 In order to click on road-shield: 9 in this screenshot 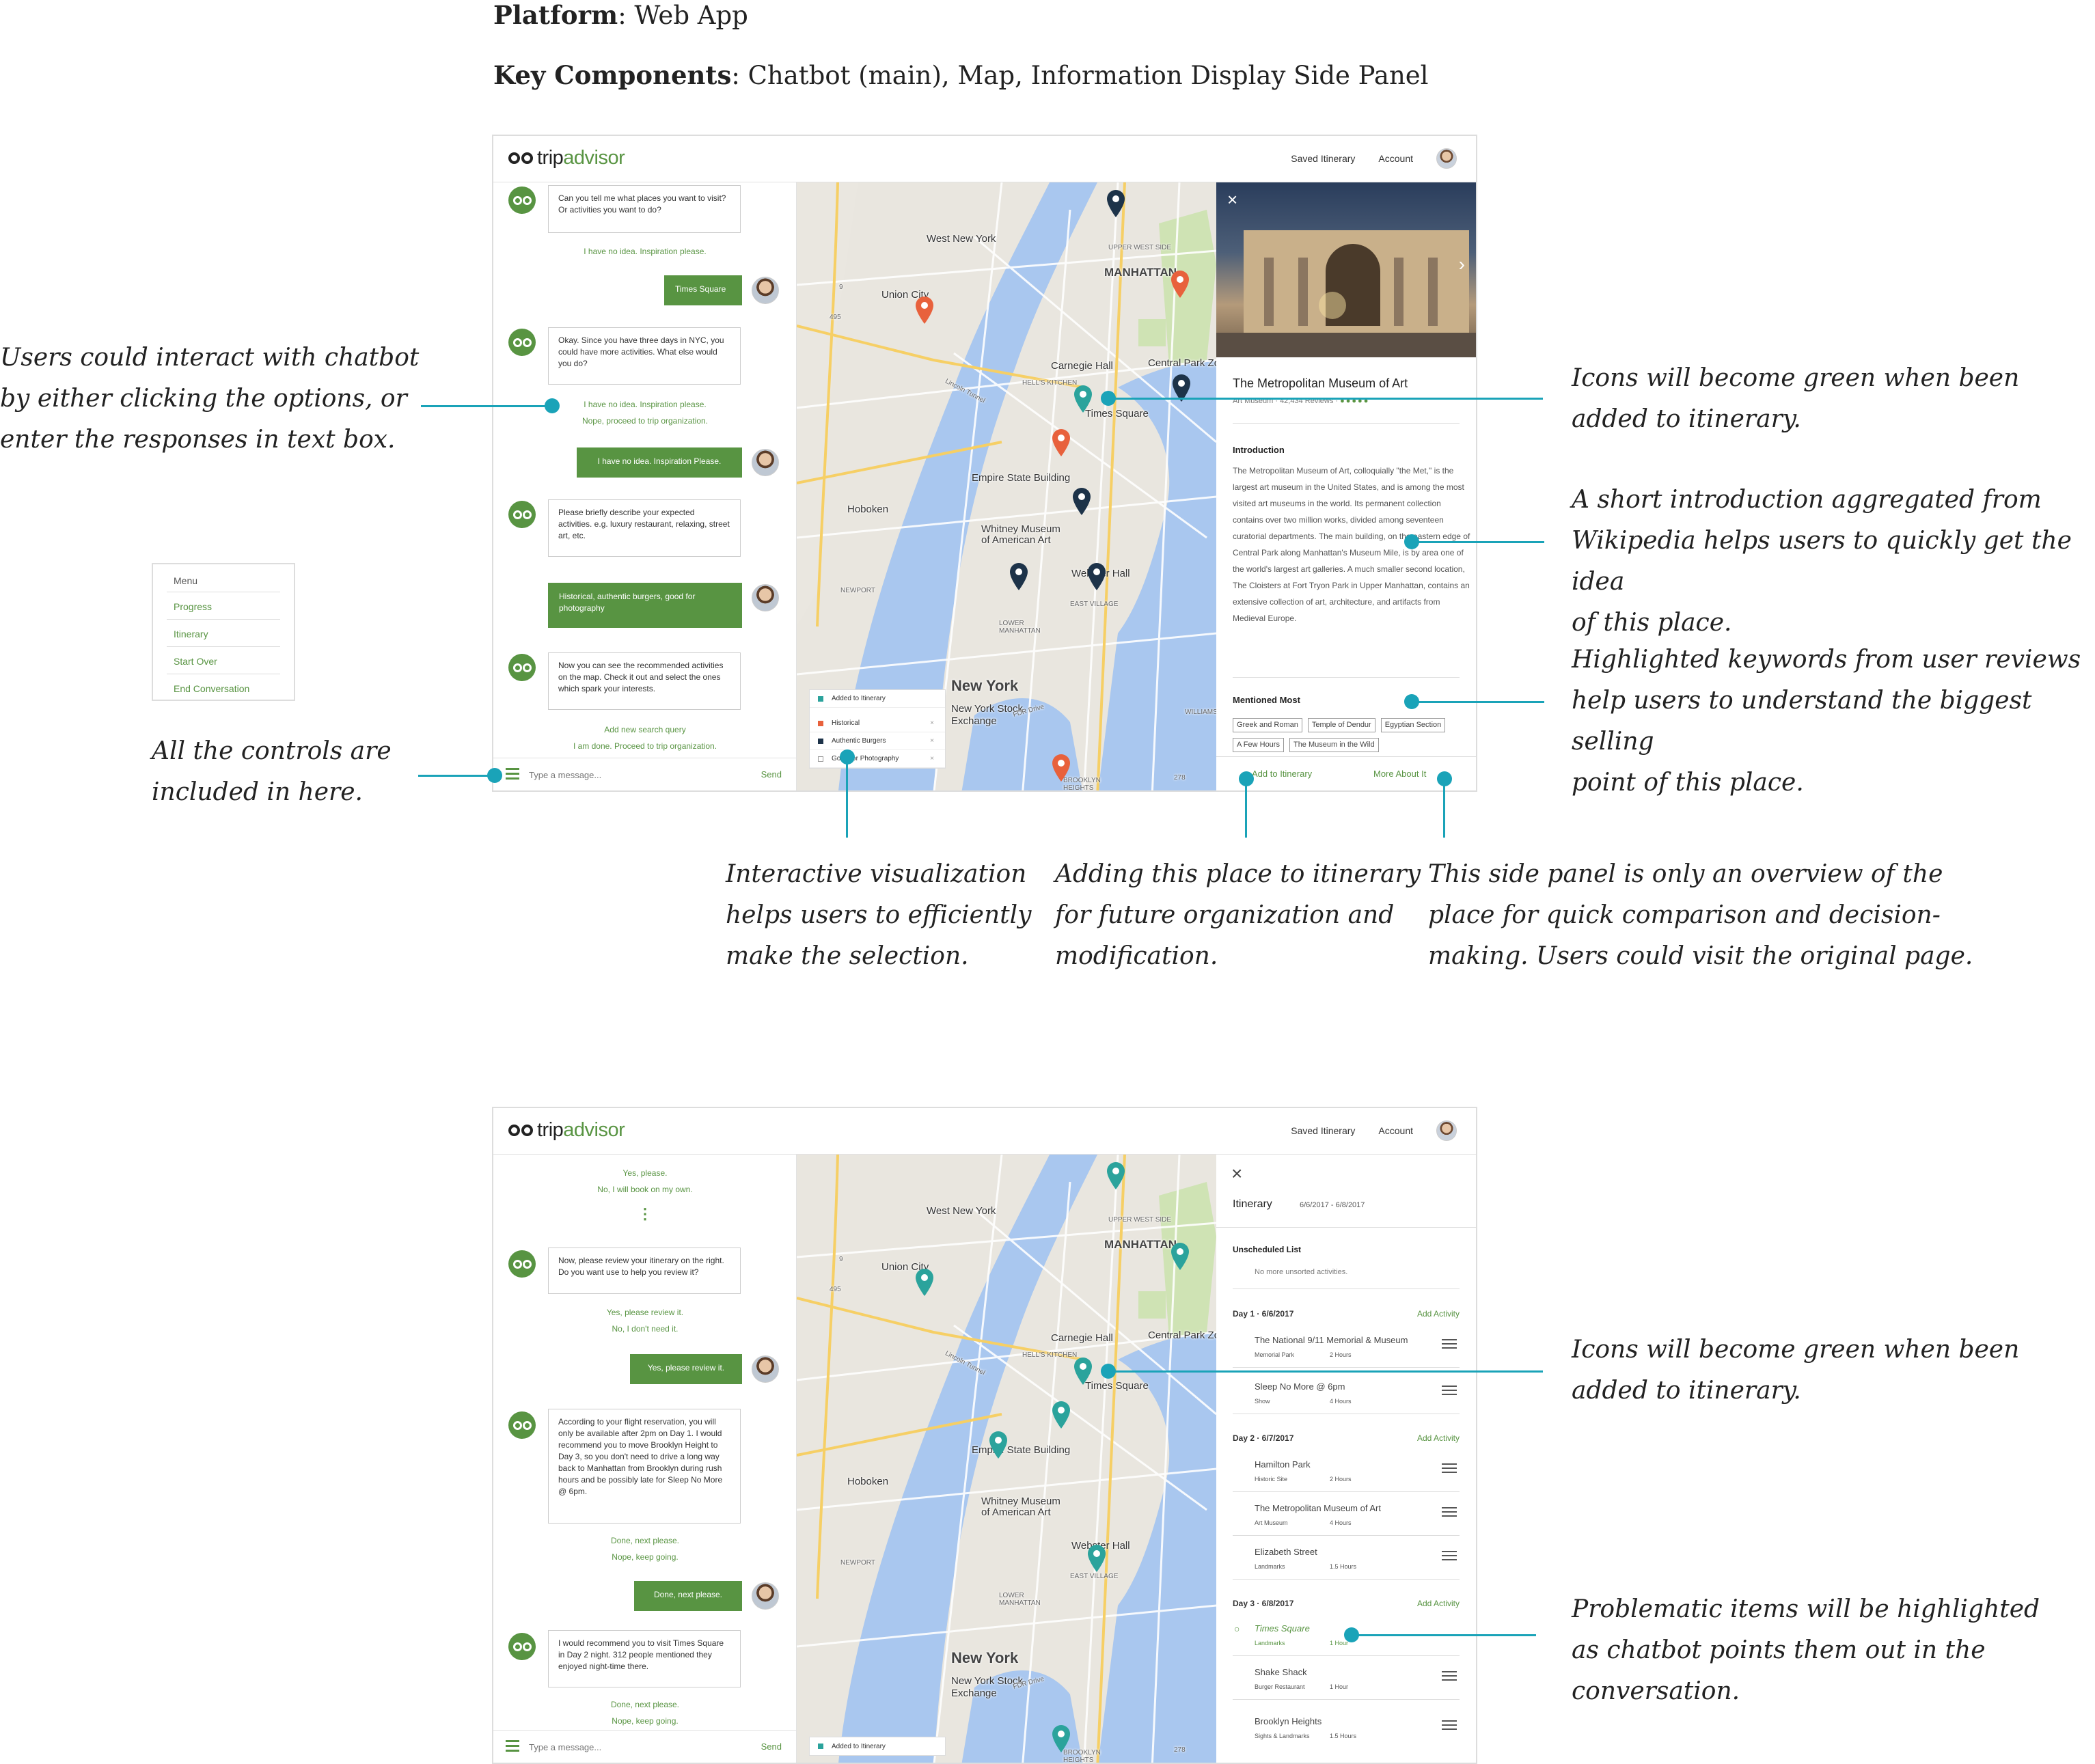, I will do `click(841, 1259)`.